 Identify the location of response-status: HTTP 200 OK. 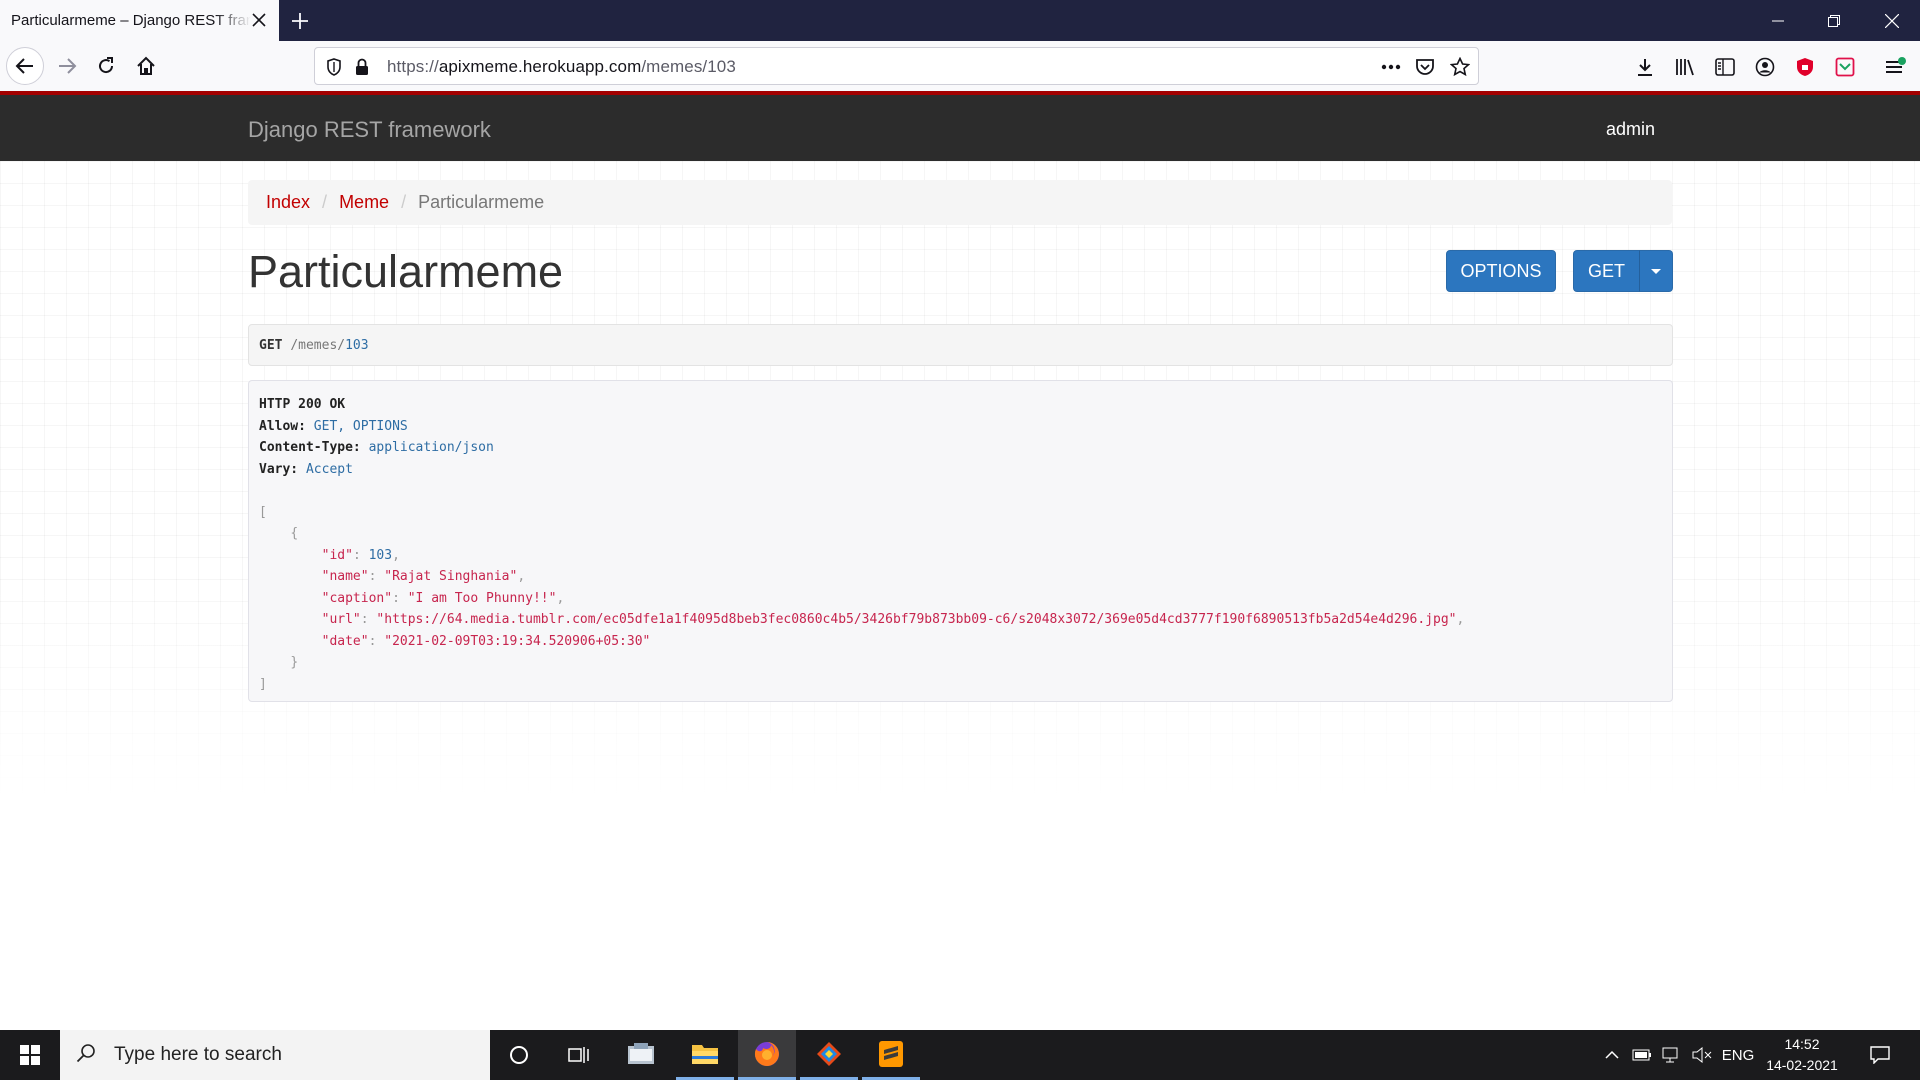
(302, 404).